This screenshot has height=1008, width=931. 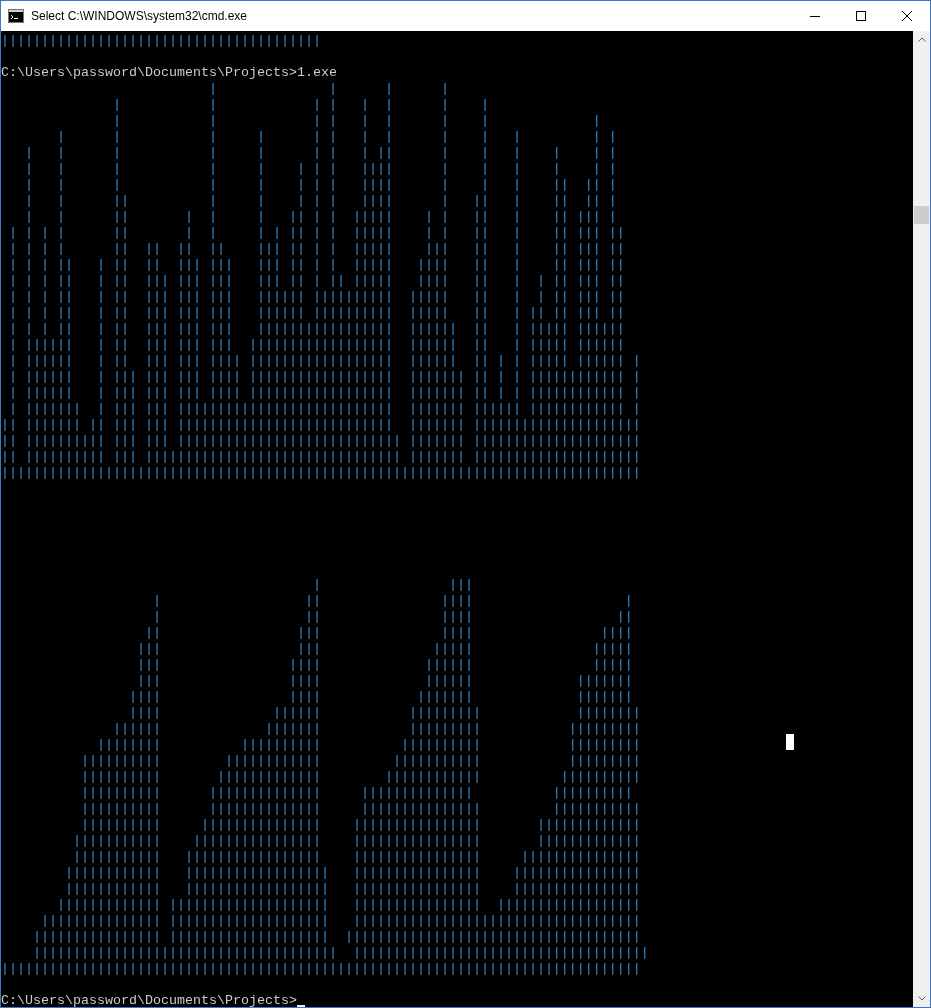 What do you see at coordinates (161, 41) in the screenshot?
I see `output-line: ||||||||||||||||||||||||||||||||||||||||` at bounding box center [161, 41].